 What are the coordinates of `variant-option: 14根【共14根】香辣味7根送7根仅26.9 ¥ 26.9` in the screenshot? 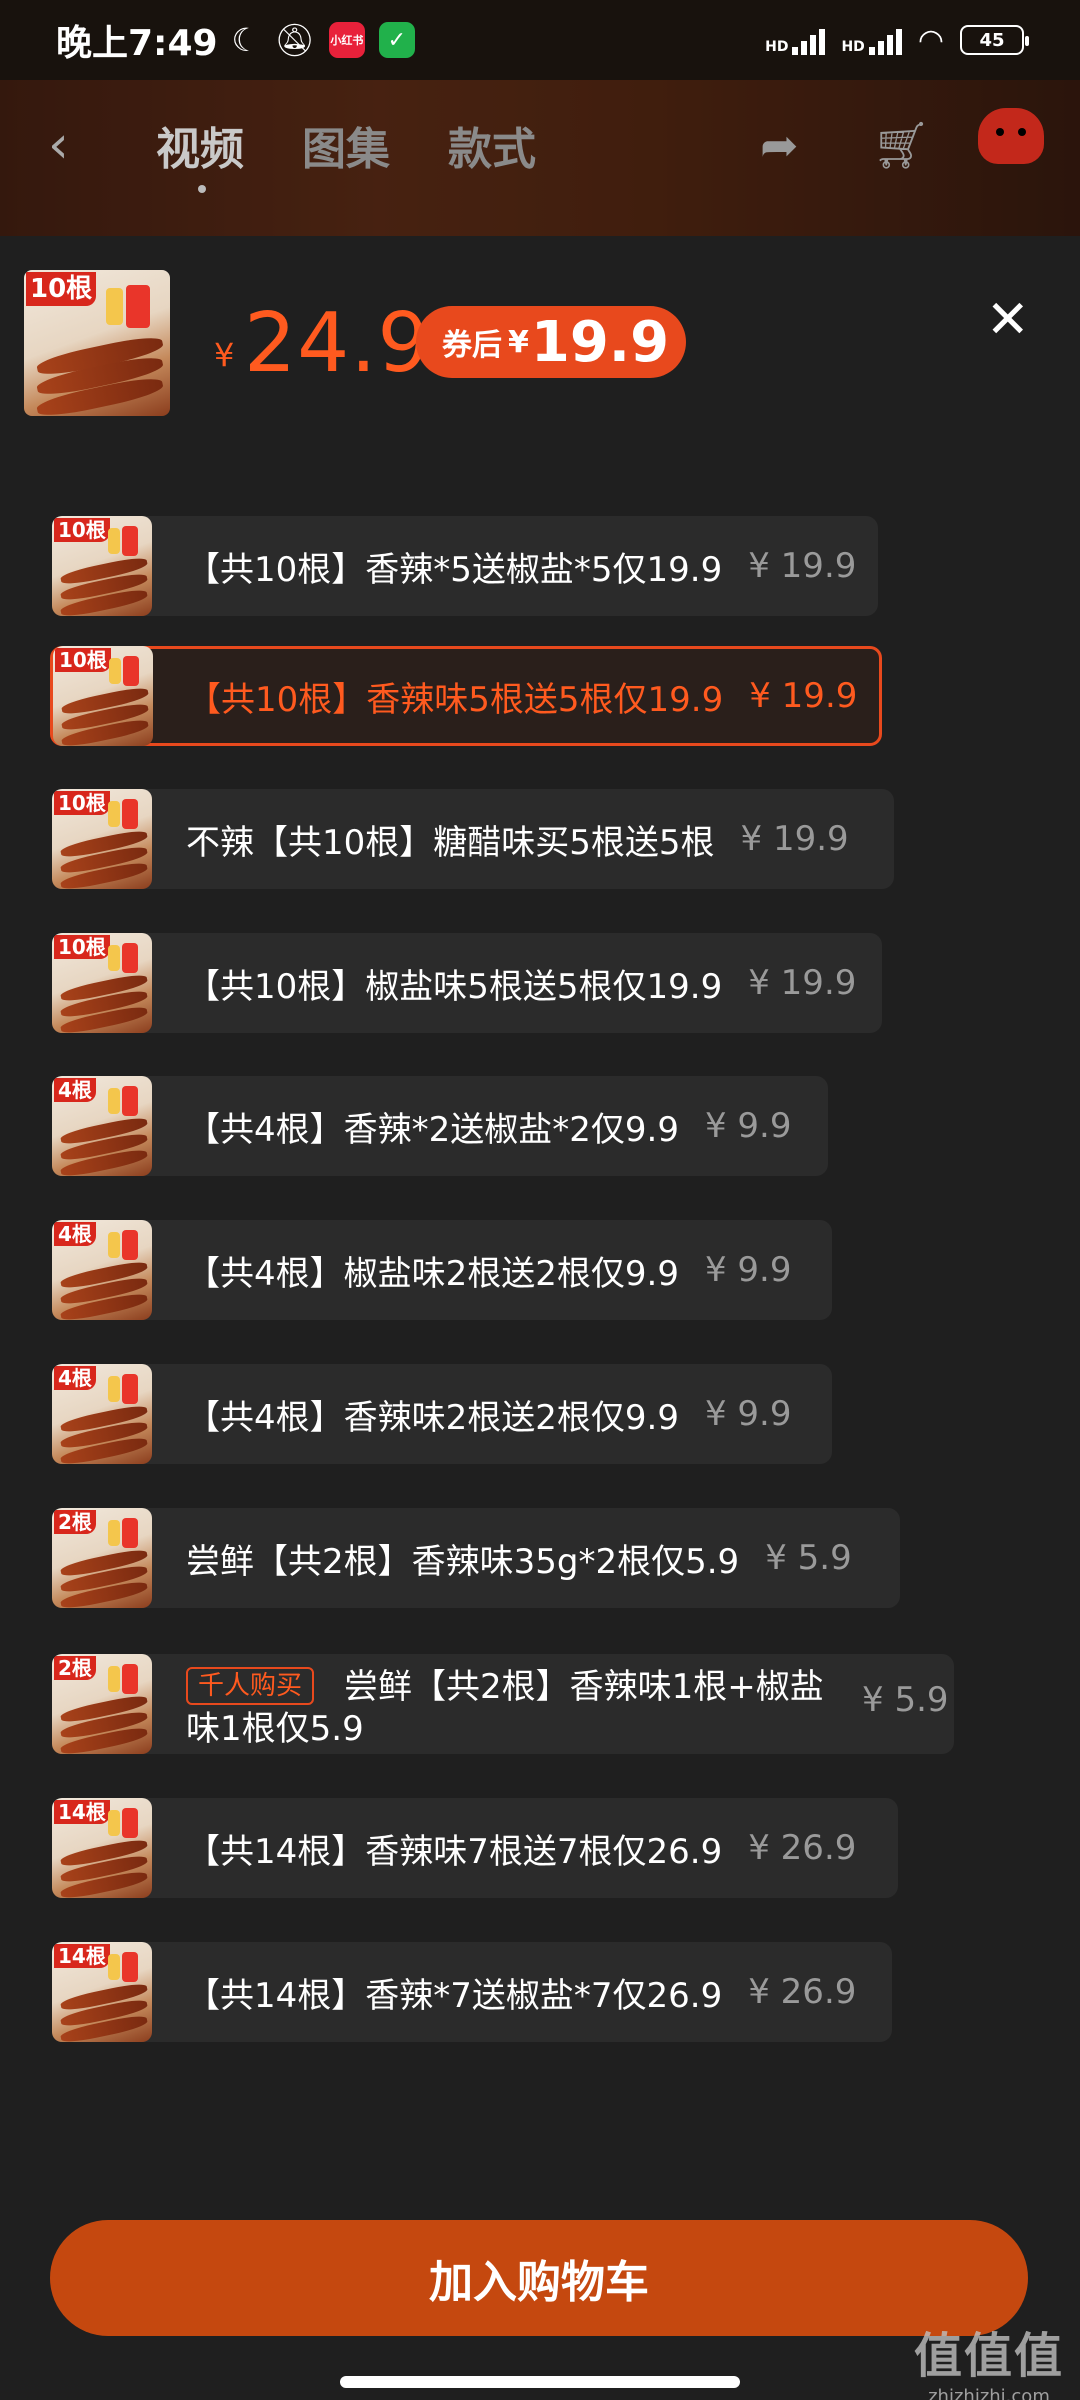 It's located at (475, 1848).